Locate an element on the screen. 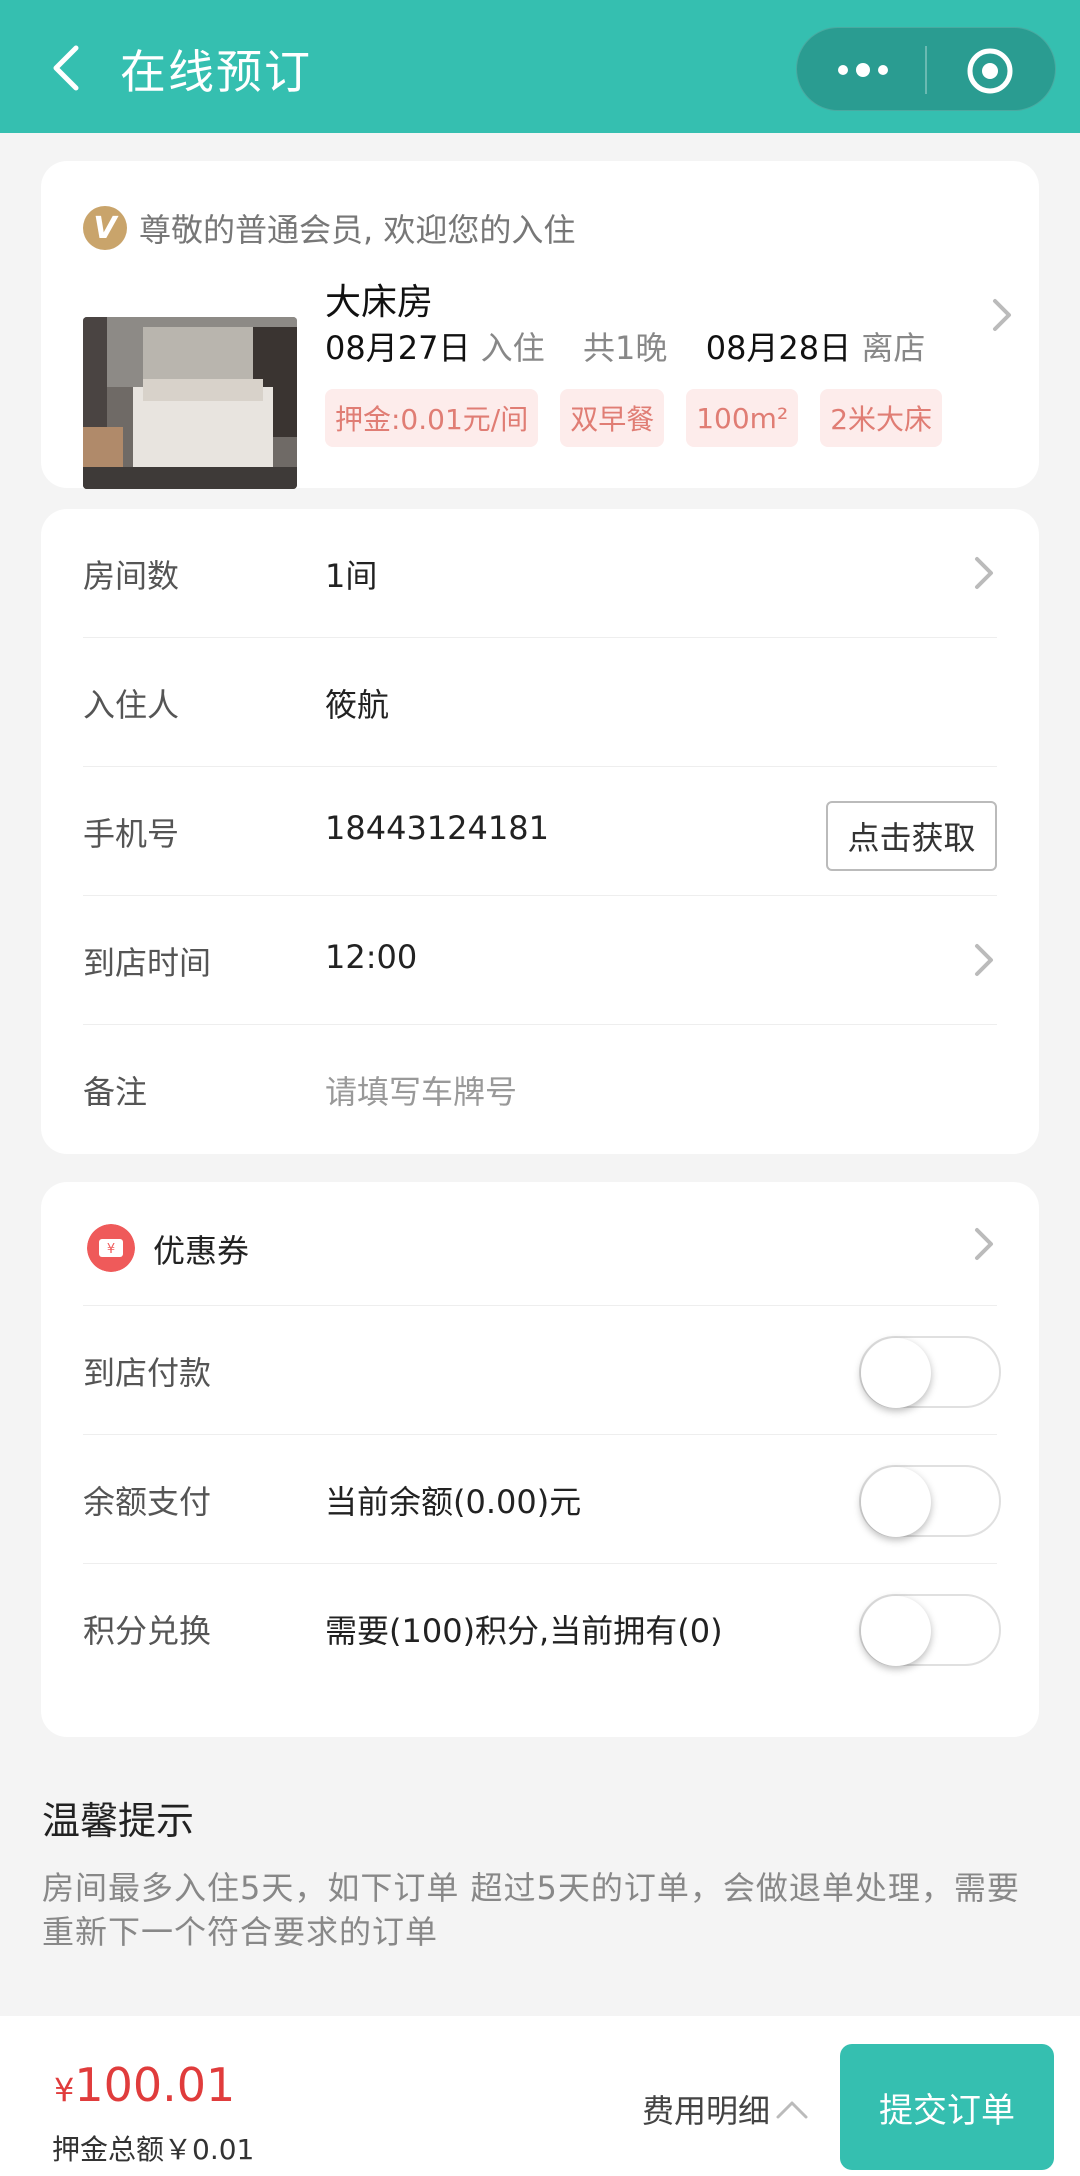 The width and height of the screenshot is (1080, 2176). room-name: 大床房 is located at coordinates (379, 302).